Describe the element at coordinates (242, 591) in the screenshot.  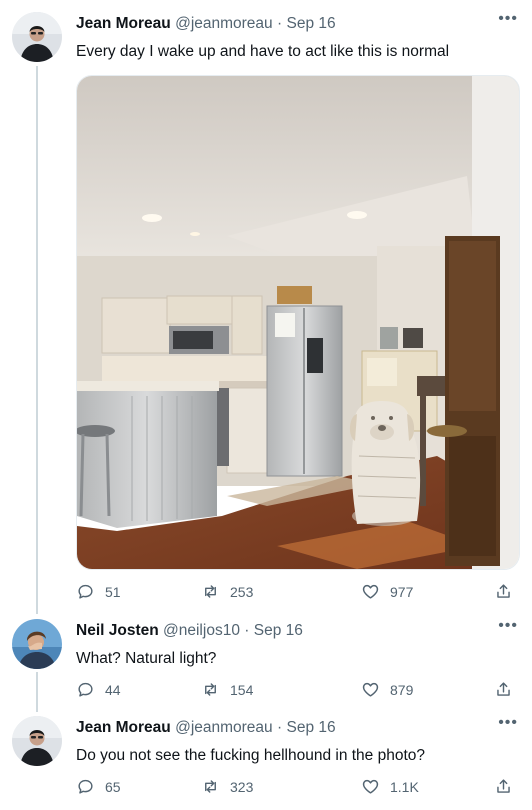
I see `retweet-count: 253` at that location.